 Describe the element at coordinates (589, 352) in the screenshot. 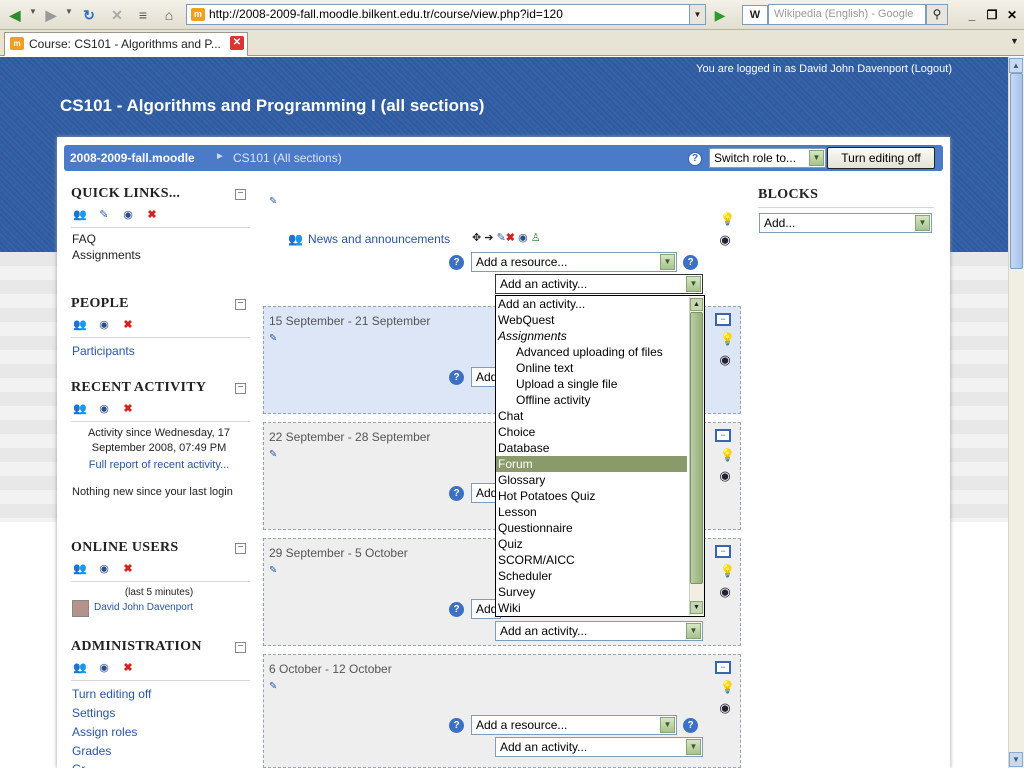

I see `dropdown-option: Advanced uploading of files` at that location.